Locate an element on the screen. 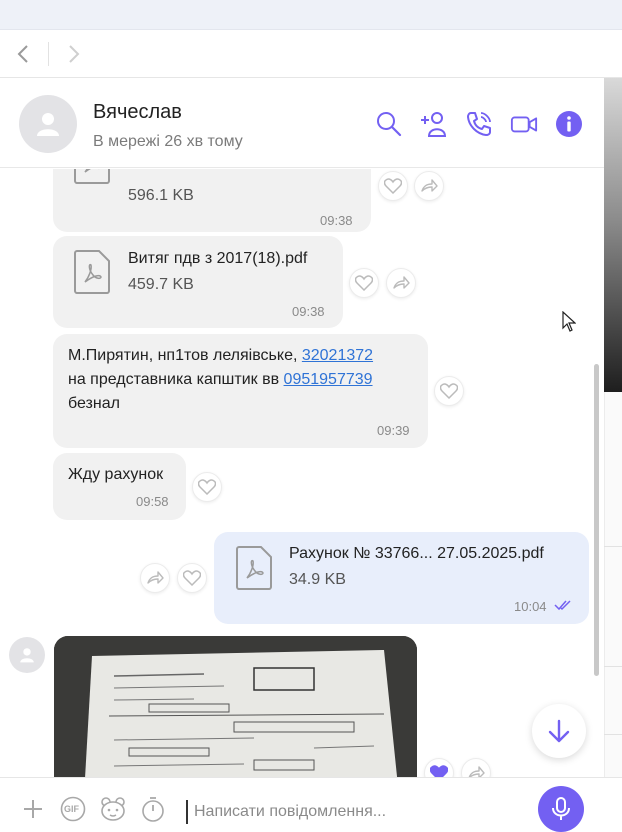 This screenshot has height=832, width=622. scroll-down-button is located at coordinates (559, 731).